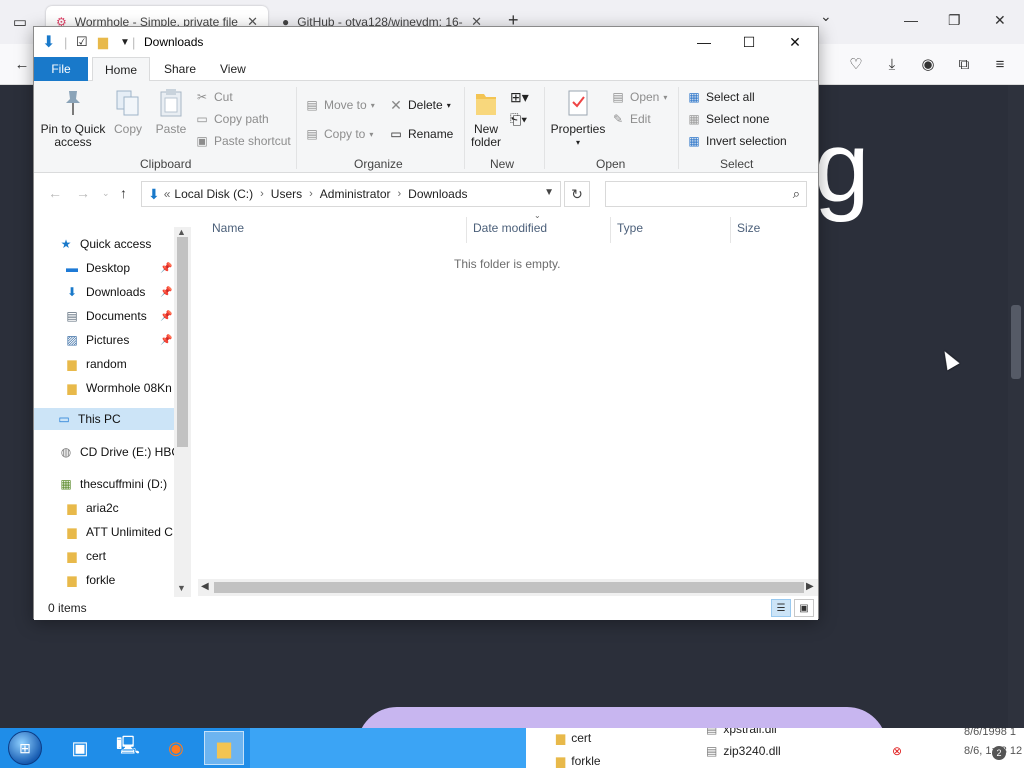 The height and width of the screenshot is (768, 1024). What do you see at coordinates (128, 111) in the screenshot?
I see `copy-button: Copy` at bounding box center [128, 111].